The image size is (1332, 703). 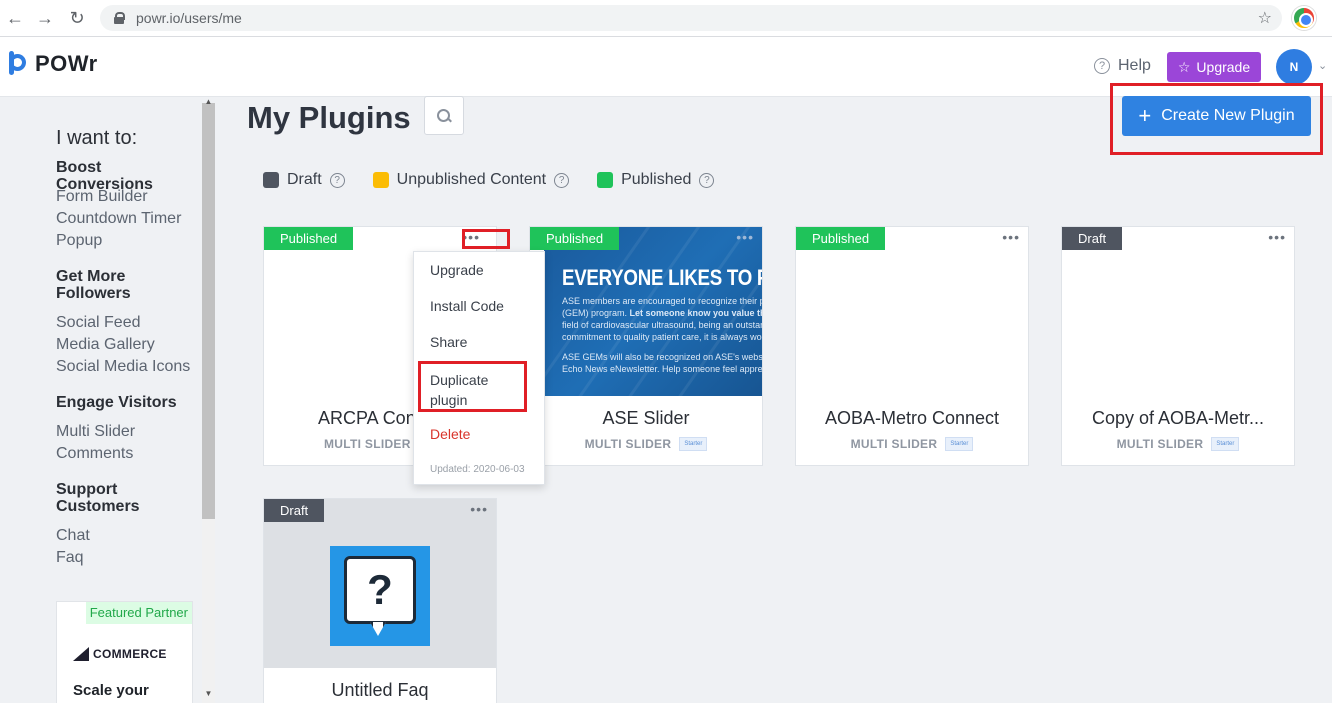 What do you see at coordinates (70, 558) in the screenshot?
I see `sidebar-link-faq: Faq` at bounding box center [70, 558].